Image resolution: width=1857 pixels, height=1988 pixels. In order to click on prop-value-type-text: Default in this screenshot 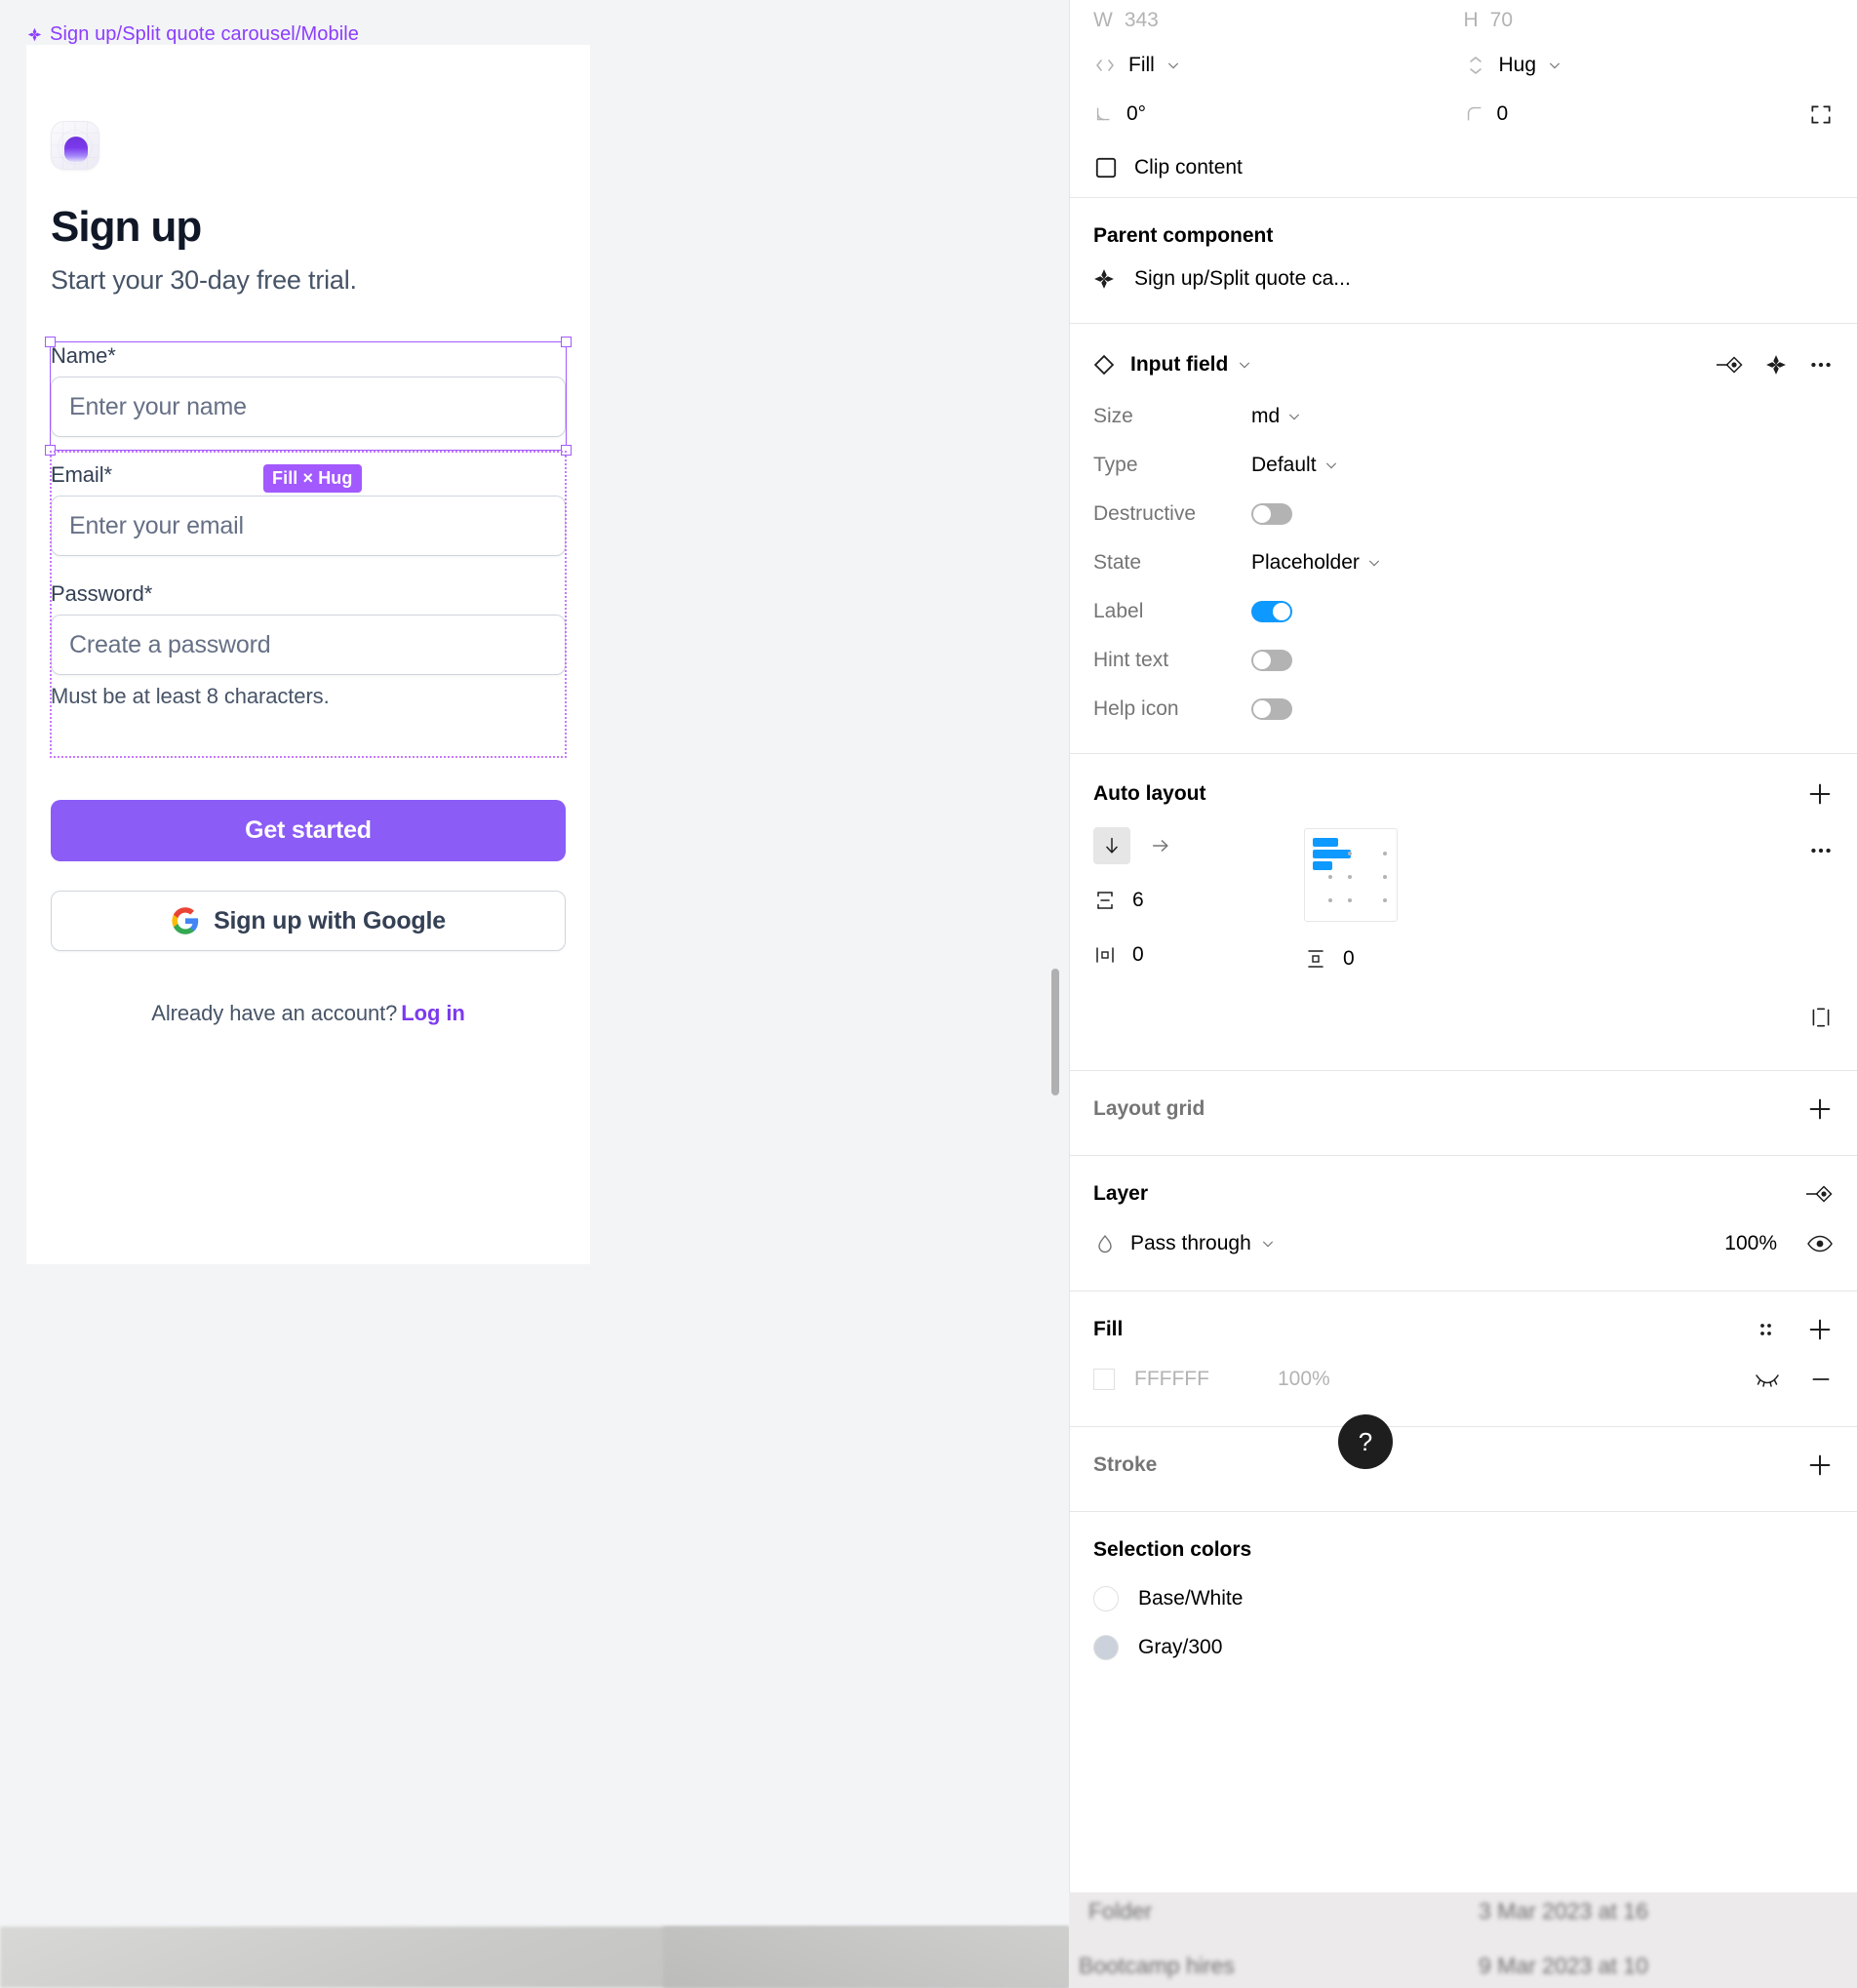, I will do `click(1284, 465)`.